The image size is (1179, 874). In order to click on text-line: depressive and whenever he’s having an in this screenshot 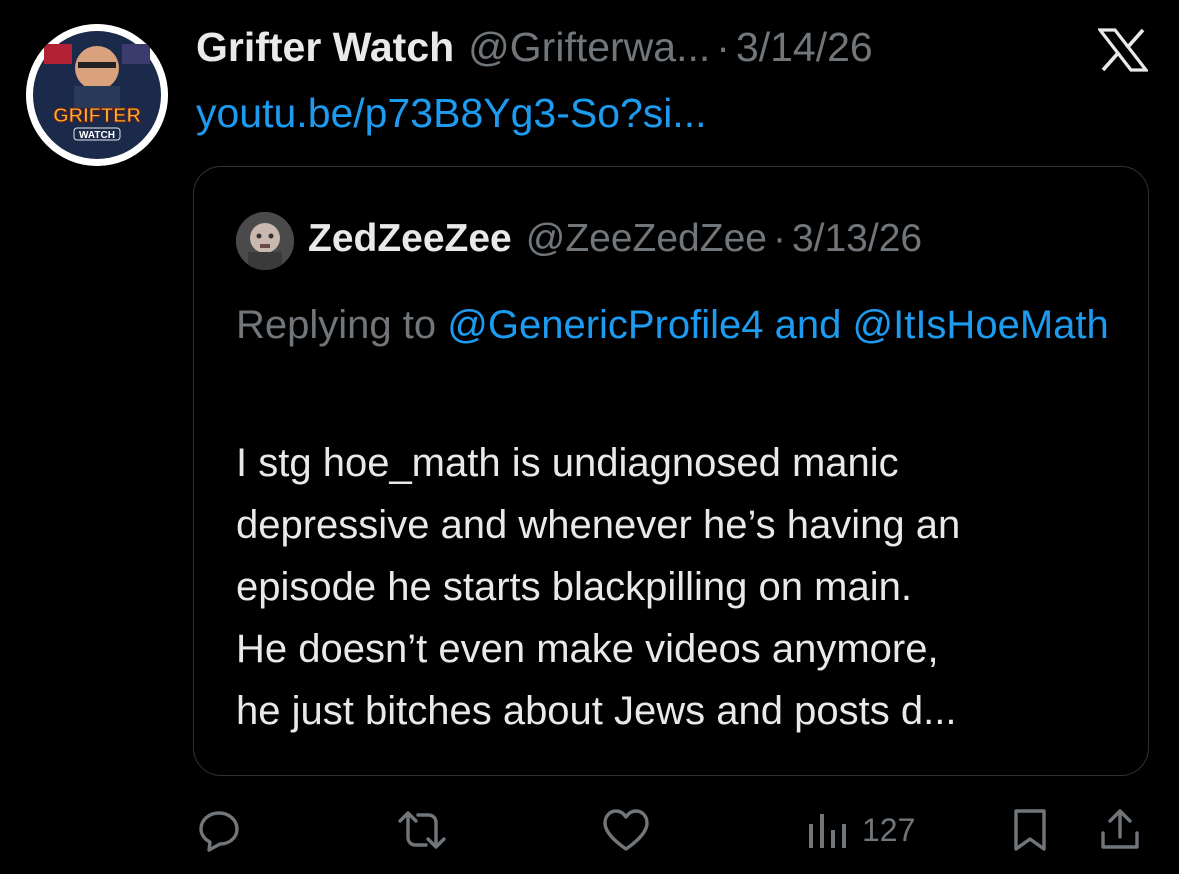, I will do `click(598, 525)`.